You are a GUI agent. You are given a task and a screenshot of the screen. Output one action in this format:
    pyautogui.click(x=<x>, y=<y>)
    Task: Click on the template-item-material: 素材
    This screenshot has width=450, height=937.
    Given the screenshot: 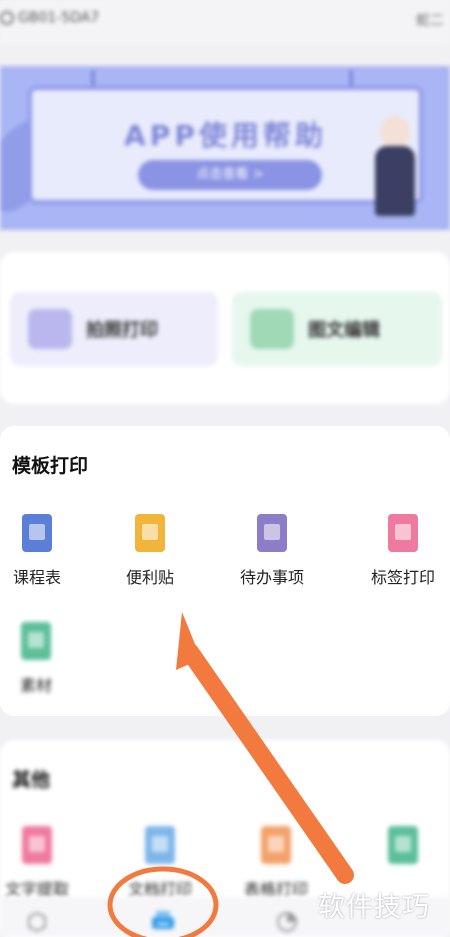 What is the action you would take?
    pyautogui.click(x=38, y=659)
    